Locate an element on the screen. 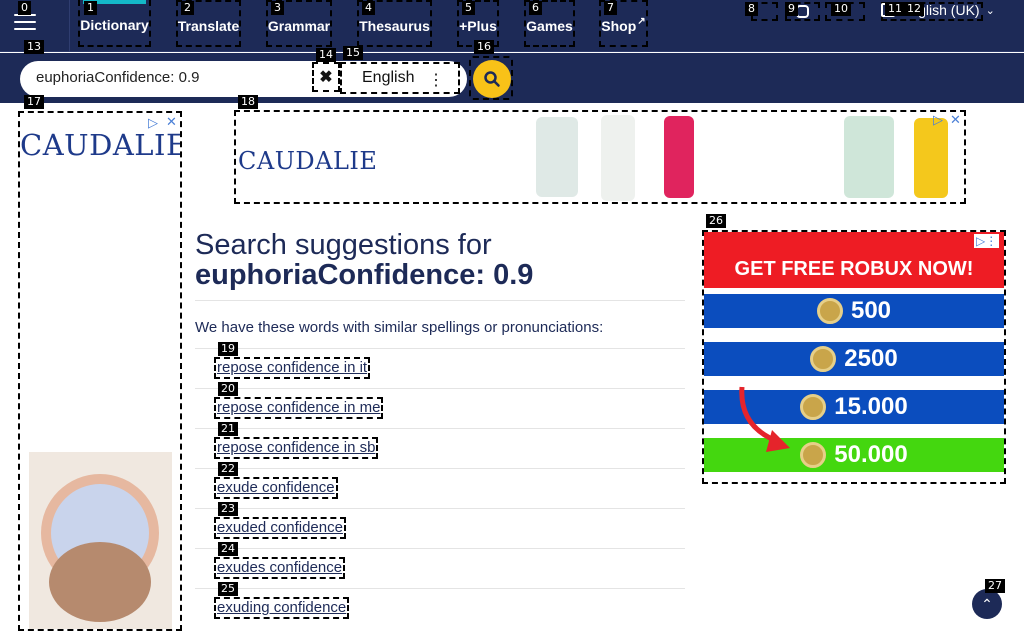 The image size is (1024, 631). clear-search-button: ✖ is located at coordinates (326, 77).